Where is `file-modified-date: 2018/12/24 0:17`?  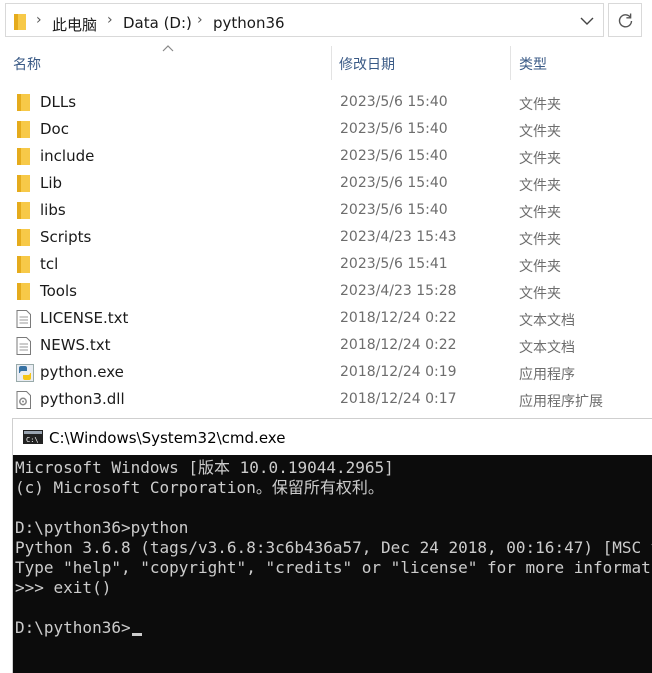
file-modified-date: 2018/12/24 0:17 is located at coordinates (398, 399).